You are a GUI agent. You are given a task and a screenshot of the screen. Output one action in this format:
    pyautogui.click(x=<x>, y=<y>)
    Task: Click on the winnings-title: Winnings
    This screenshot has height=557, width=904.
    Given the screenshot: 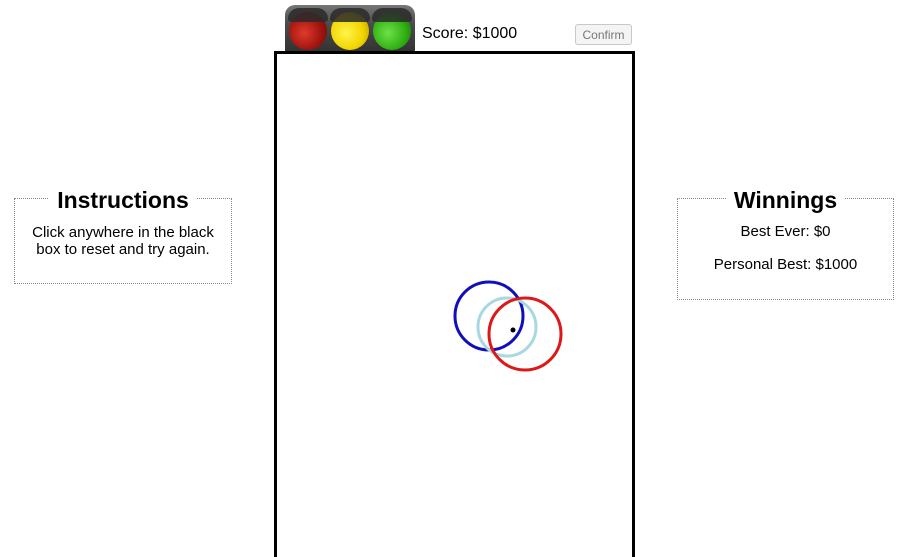 What is the action you would take?
    pyautogui.click(x=785, y=200)
    